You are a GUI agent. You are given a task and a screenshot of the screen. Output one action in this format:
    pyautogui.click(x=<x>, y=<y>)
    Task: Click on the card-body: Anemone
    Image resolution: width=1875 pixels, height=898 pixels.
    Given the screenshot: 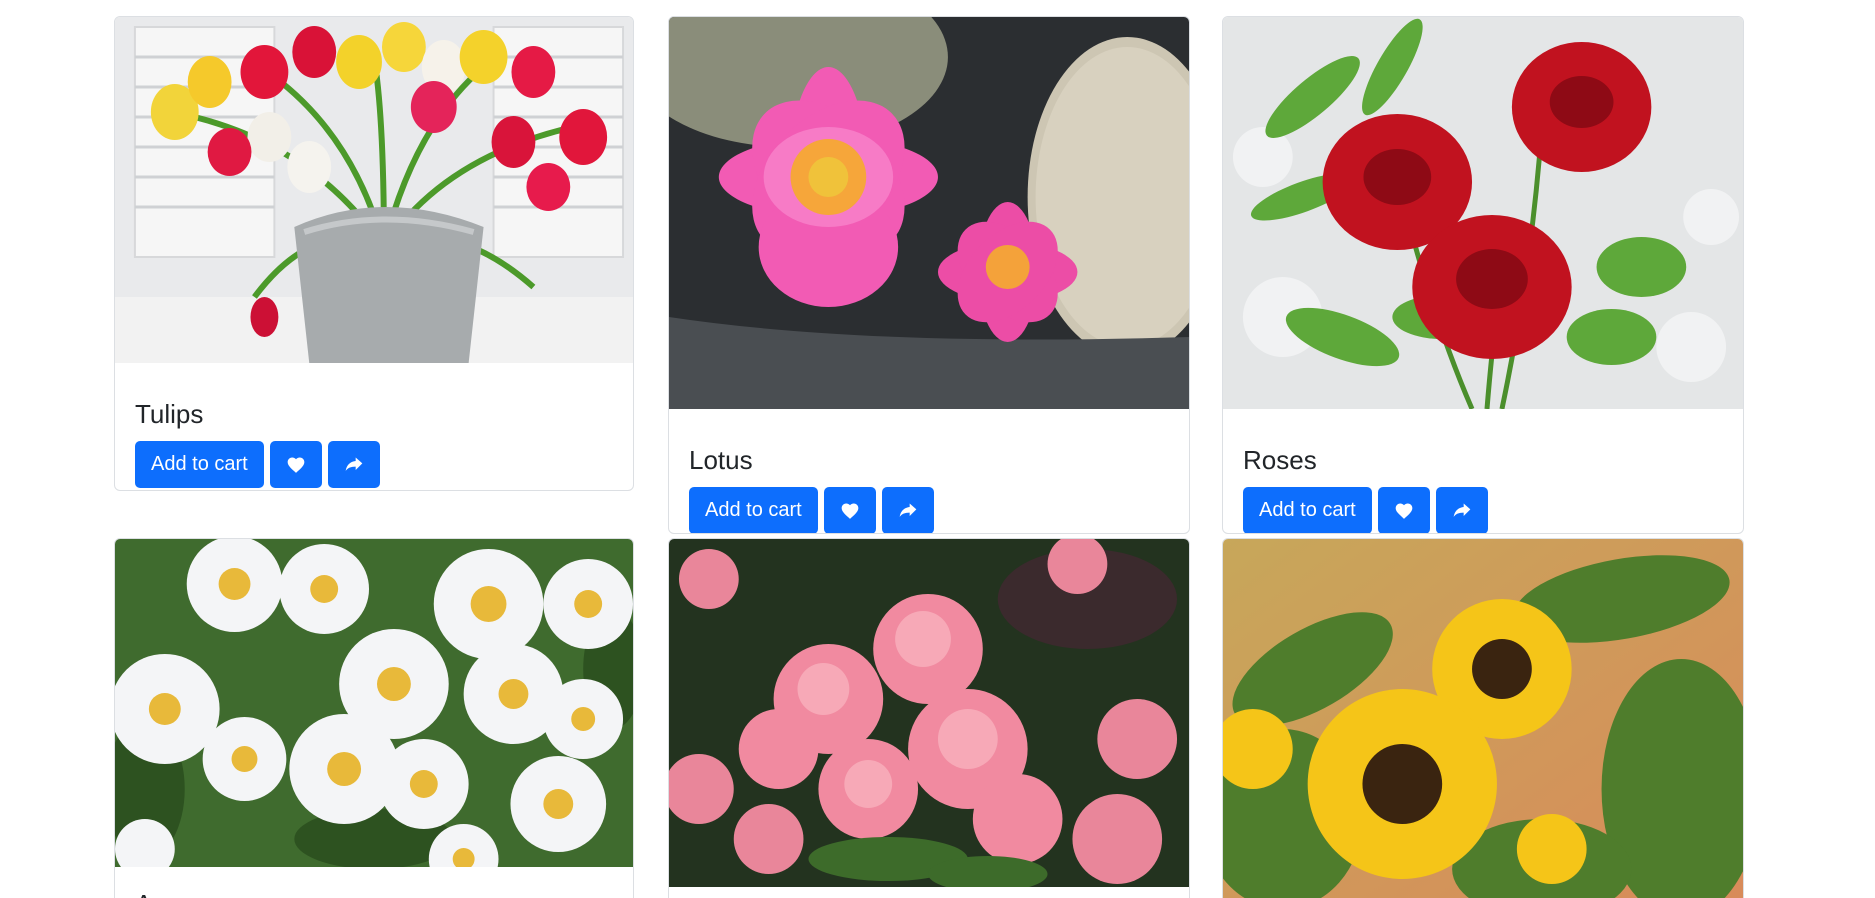 What is the action you would take?
    pyautogui.click(x=190, y=893)
    